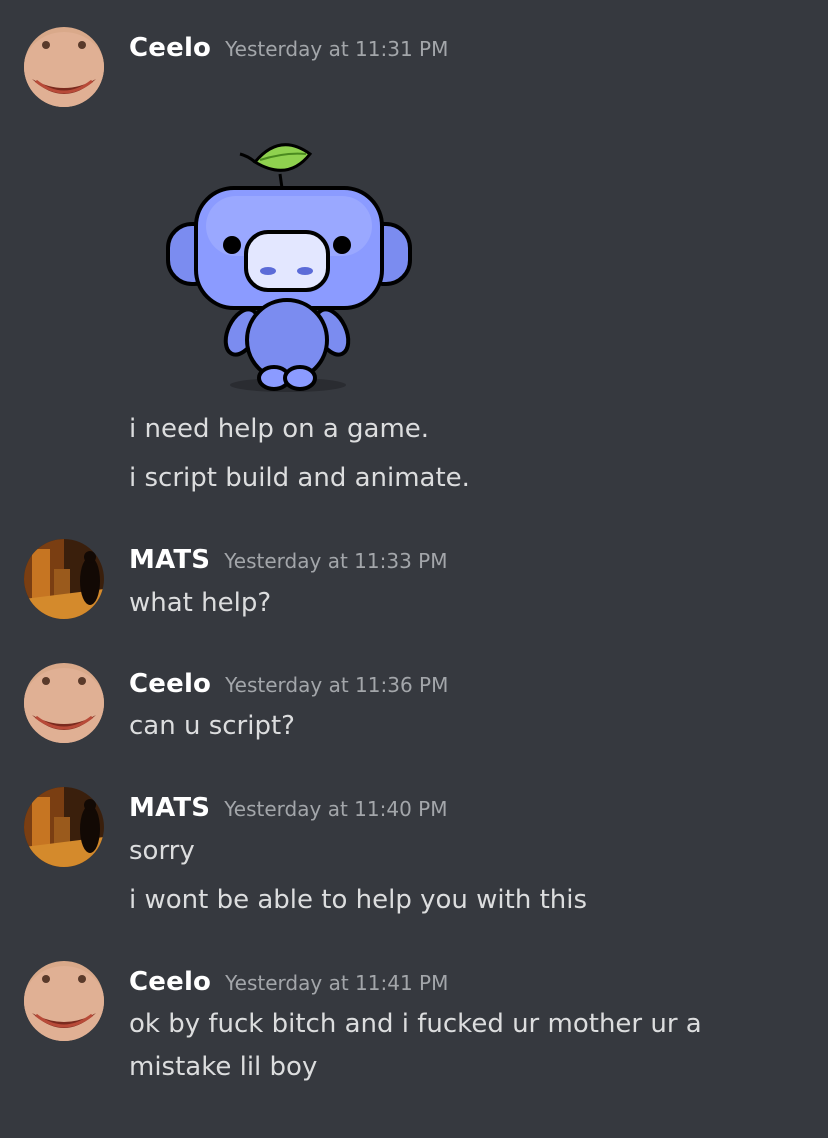 This screenshot has width=828, height=1138. Describe the element at coordinates (335, 809) in the screenshot. I see `timestamp: Yesterday at 11:40 PM` at that location.